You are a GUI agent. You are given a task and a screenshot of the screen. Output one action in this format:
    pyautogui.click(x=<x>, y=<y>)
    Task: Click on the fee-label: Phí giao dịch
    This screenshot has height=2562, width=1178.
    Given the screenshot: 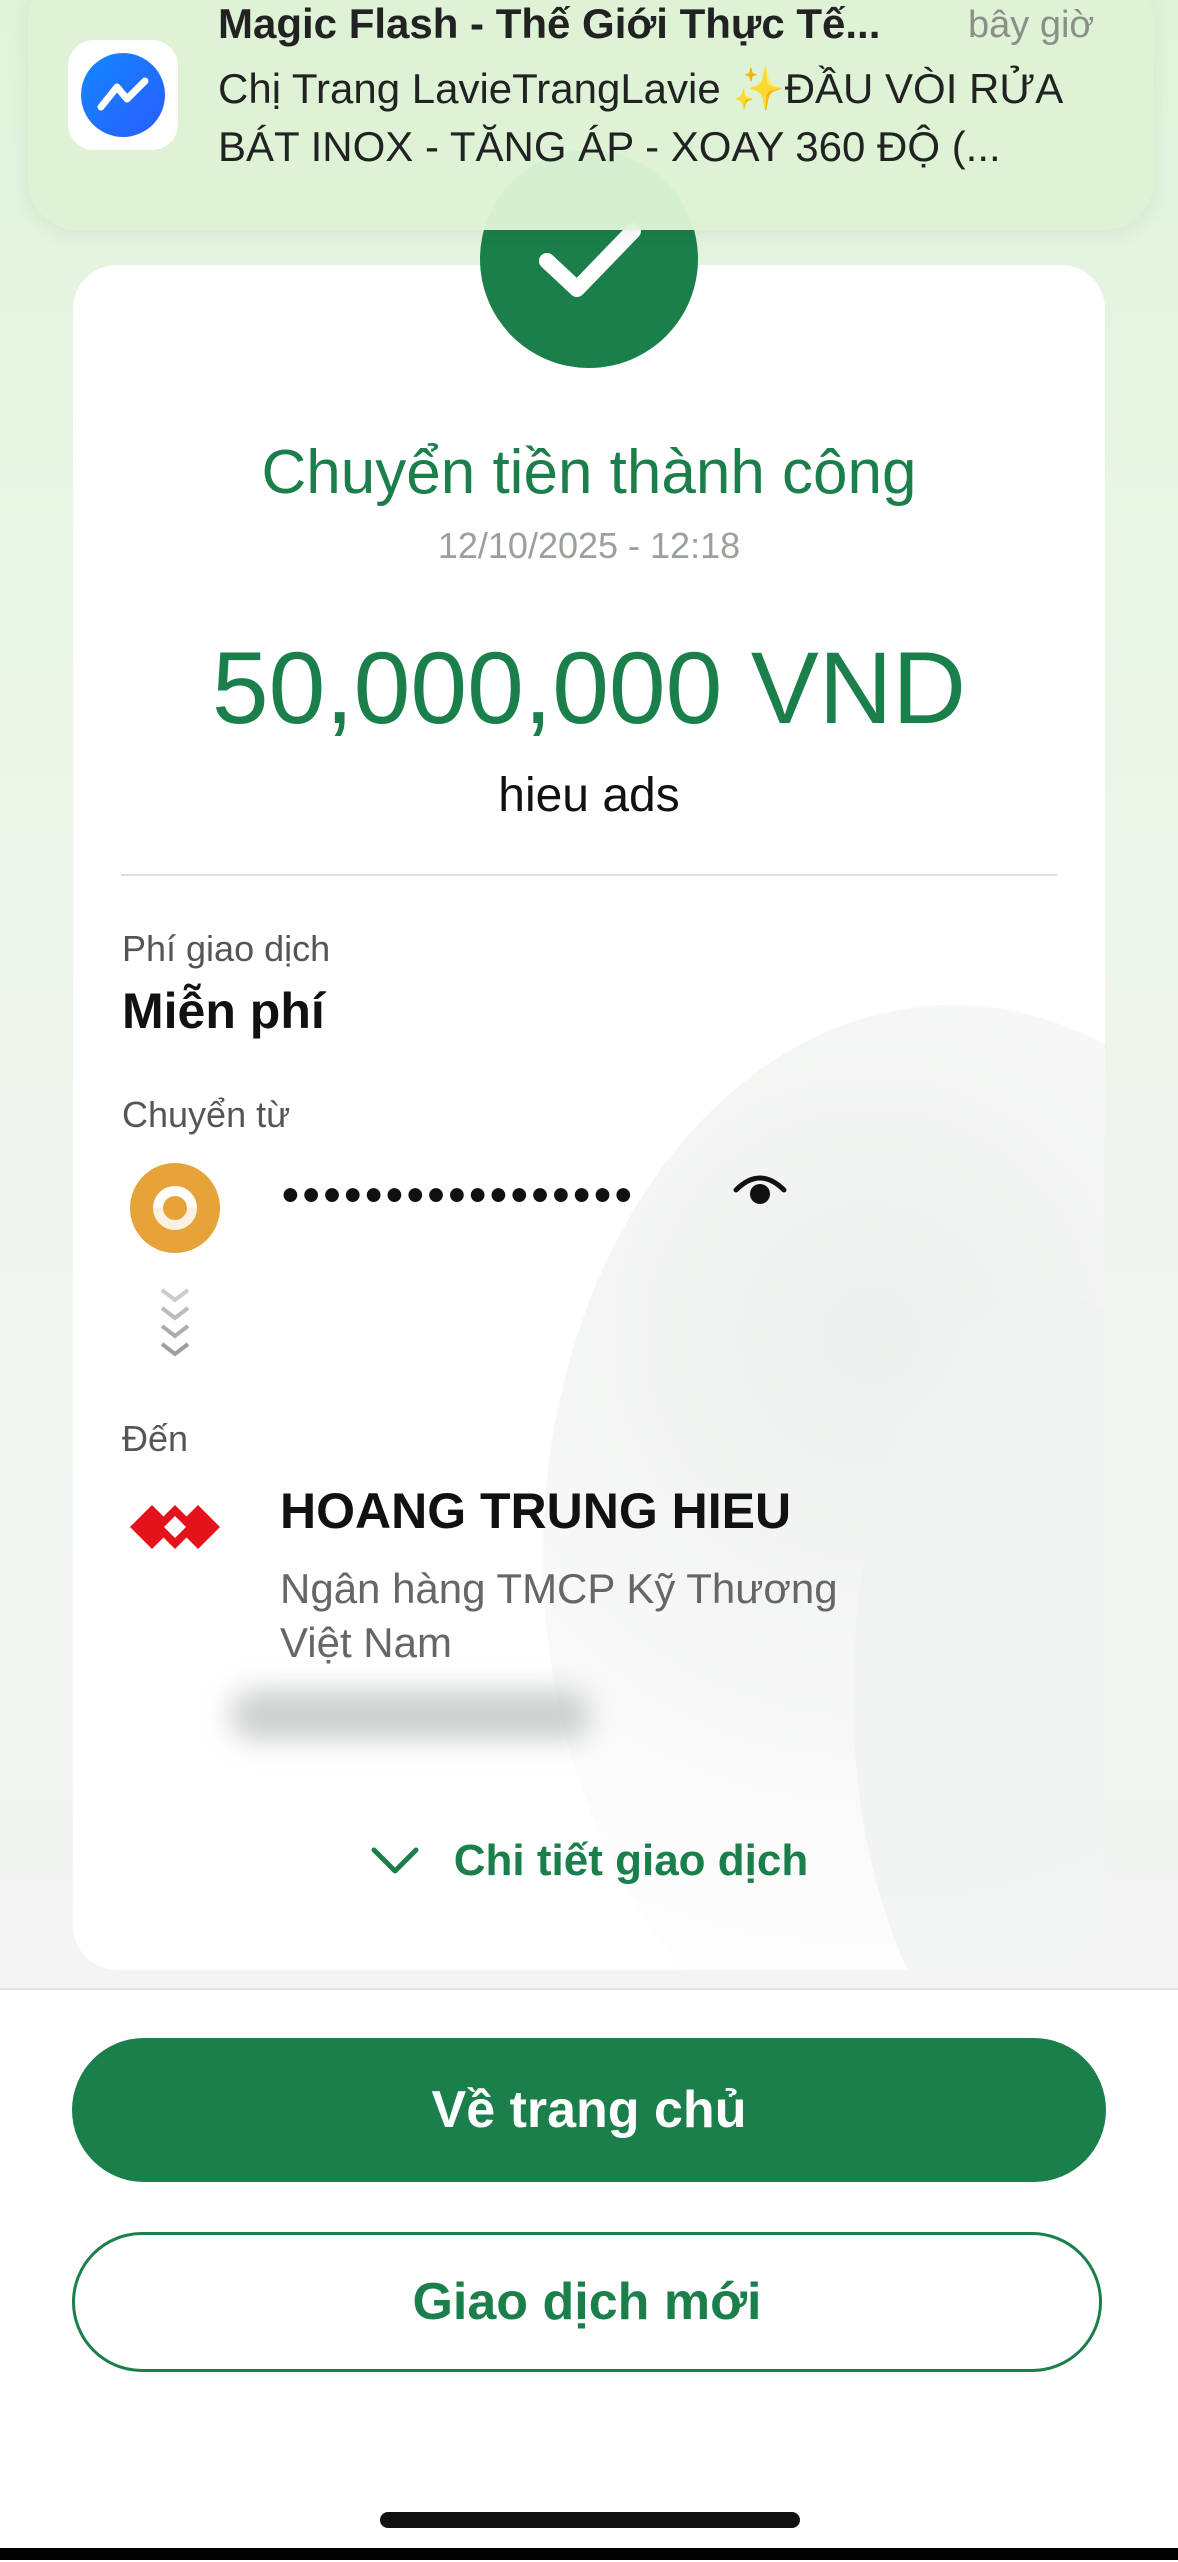 What is the action you would take?
    pyautogui.click(x=226, y=948)
    